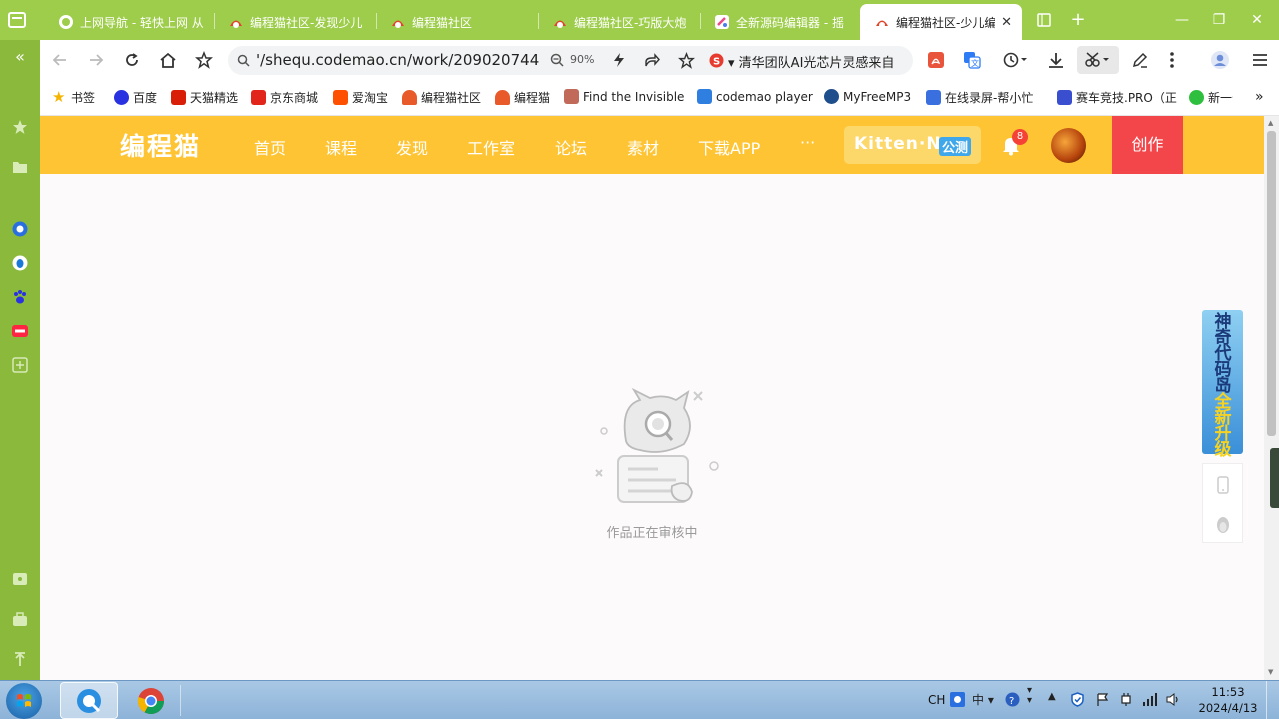 The height and width of the screenshot is (719, 1279). Describe the element at coordinates (1228, 700) in the screenshot. I see `system-clock: 11:53 2024/4/13` at that location.